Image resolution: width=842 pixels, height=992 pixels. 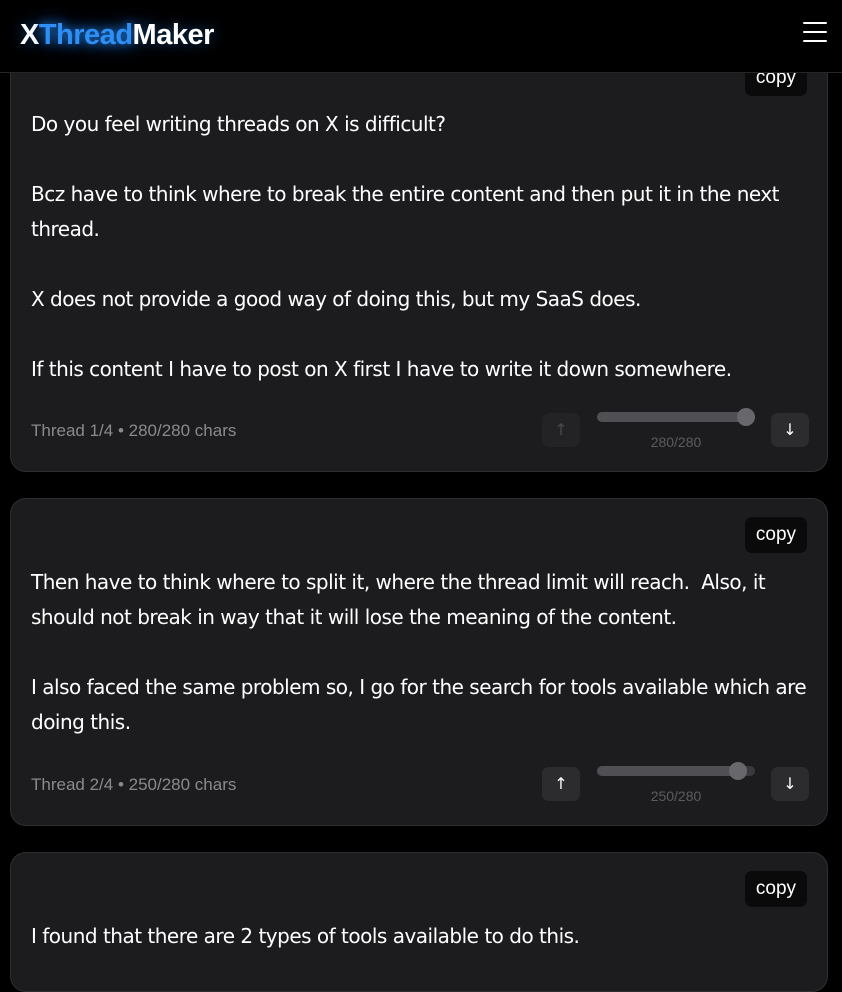 What do you see at coordinates (85, 35) in the screenshot?
I see `logo-accent: Thread` at bounding box center [85, 35].